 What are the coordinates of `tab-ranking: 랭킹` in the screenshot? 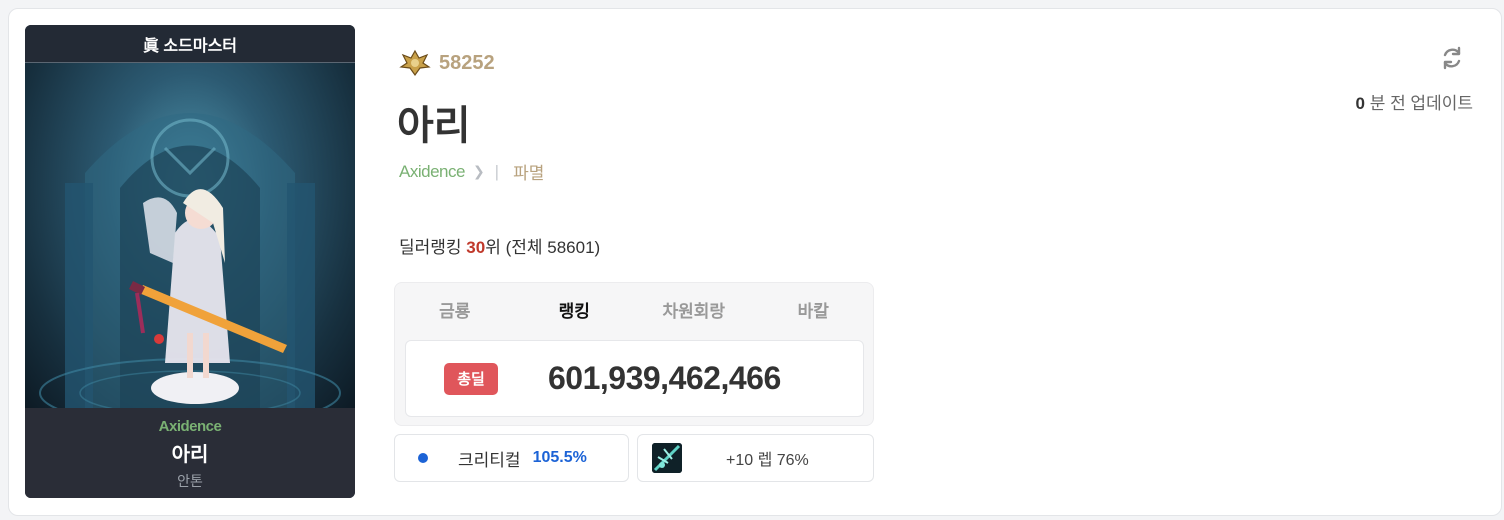 It's located at (575, 309).